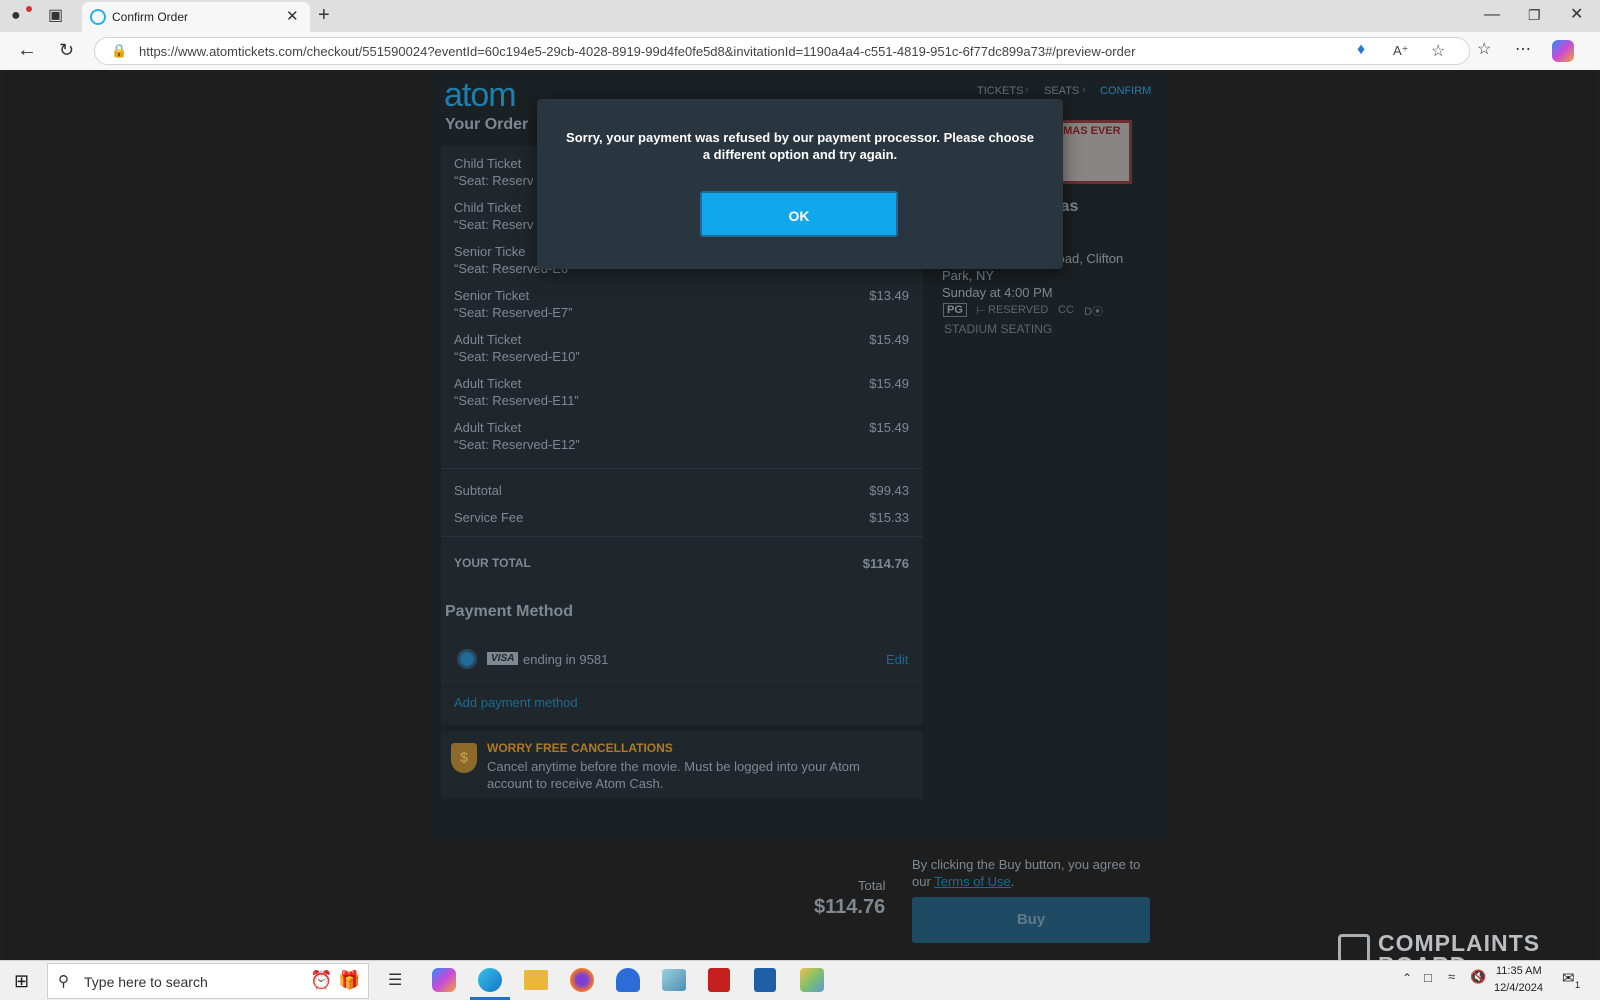 The image size is (1600, 1000). What do you see at coordinates (1518, 988) in the screenshot?
I see `clock-date: 12/4/2024` at bounding box center [1518, 988].